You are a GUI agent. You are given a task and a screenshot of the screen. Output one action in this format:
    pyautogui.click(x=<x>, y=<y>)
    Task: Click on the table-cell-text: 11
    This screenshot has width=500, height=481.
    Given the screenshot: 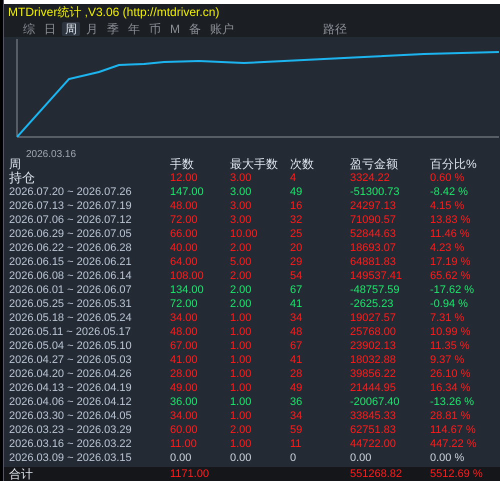 What is the action you would take?
    pyautogui.click(x=296, y=444)
    